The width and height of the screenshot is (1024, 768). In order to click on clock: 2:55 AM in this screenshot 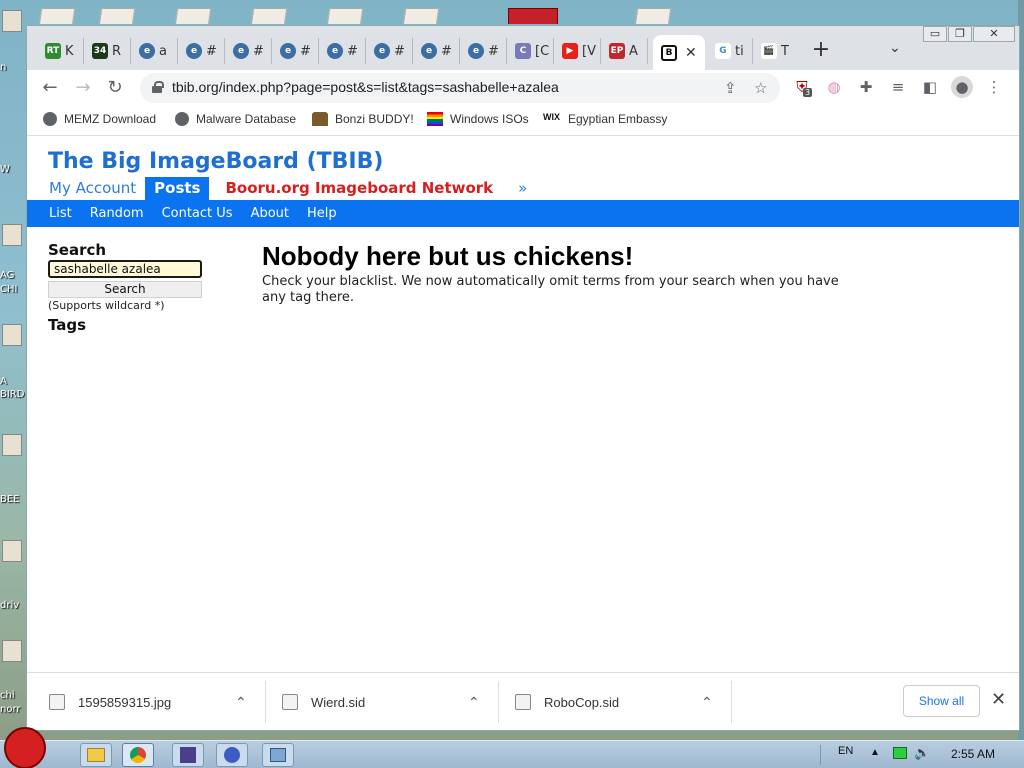, I will do `click(973, 754)`.